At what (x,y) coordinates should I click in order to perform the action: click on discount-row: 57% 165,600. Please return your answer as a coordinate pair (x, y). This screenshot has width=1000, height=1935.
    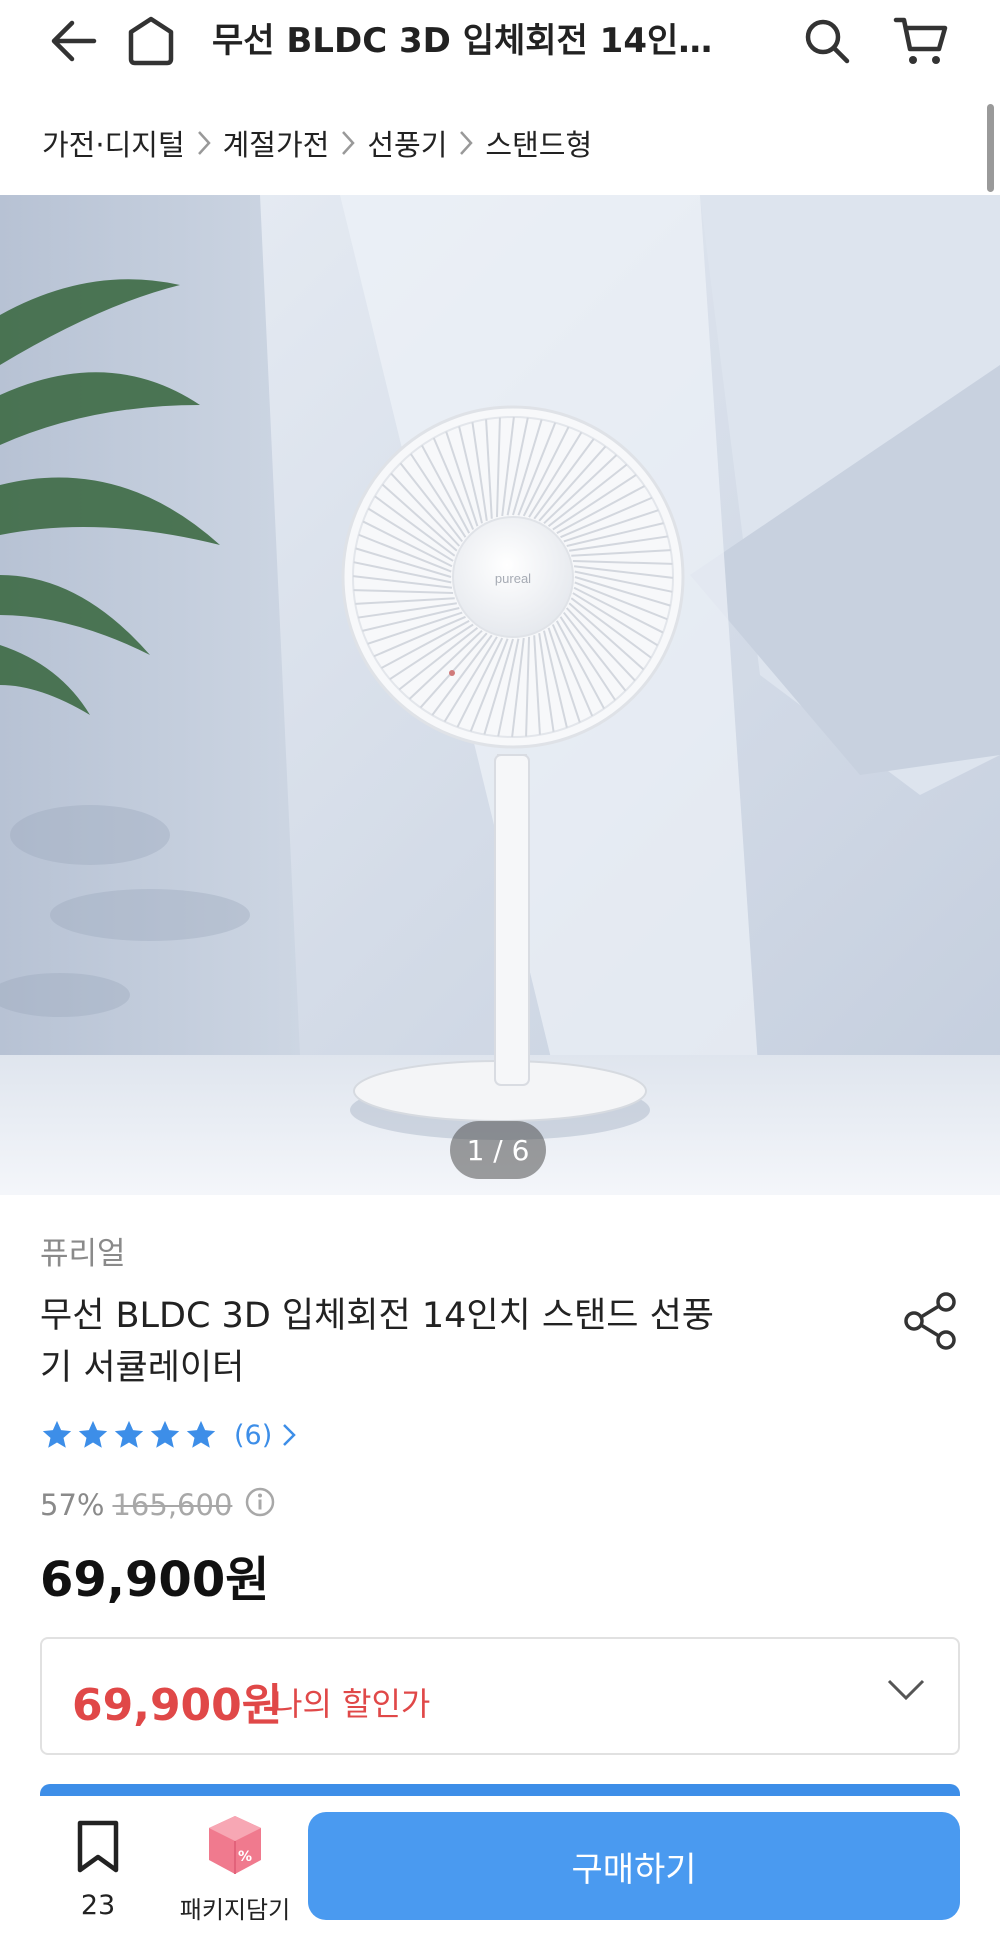
    Looking at the image, I should click on (158, 1505).